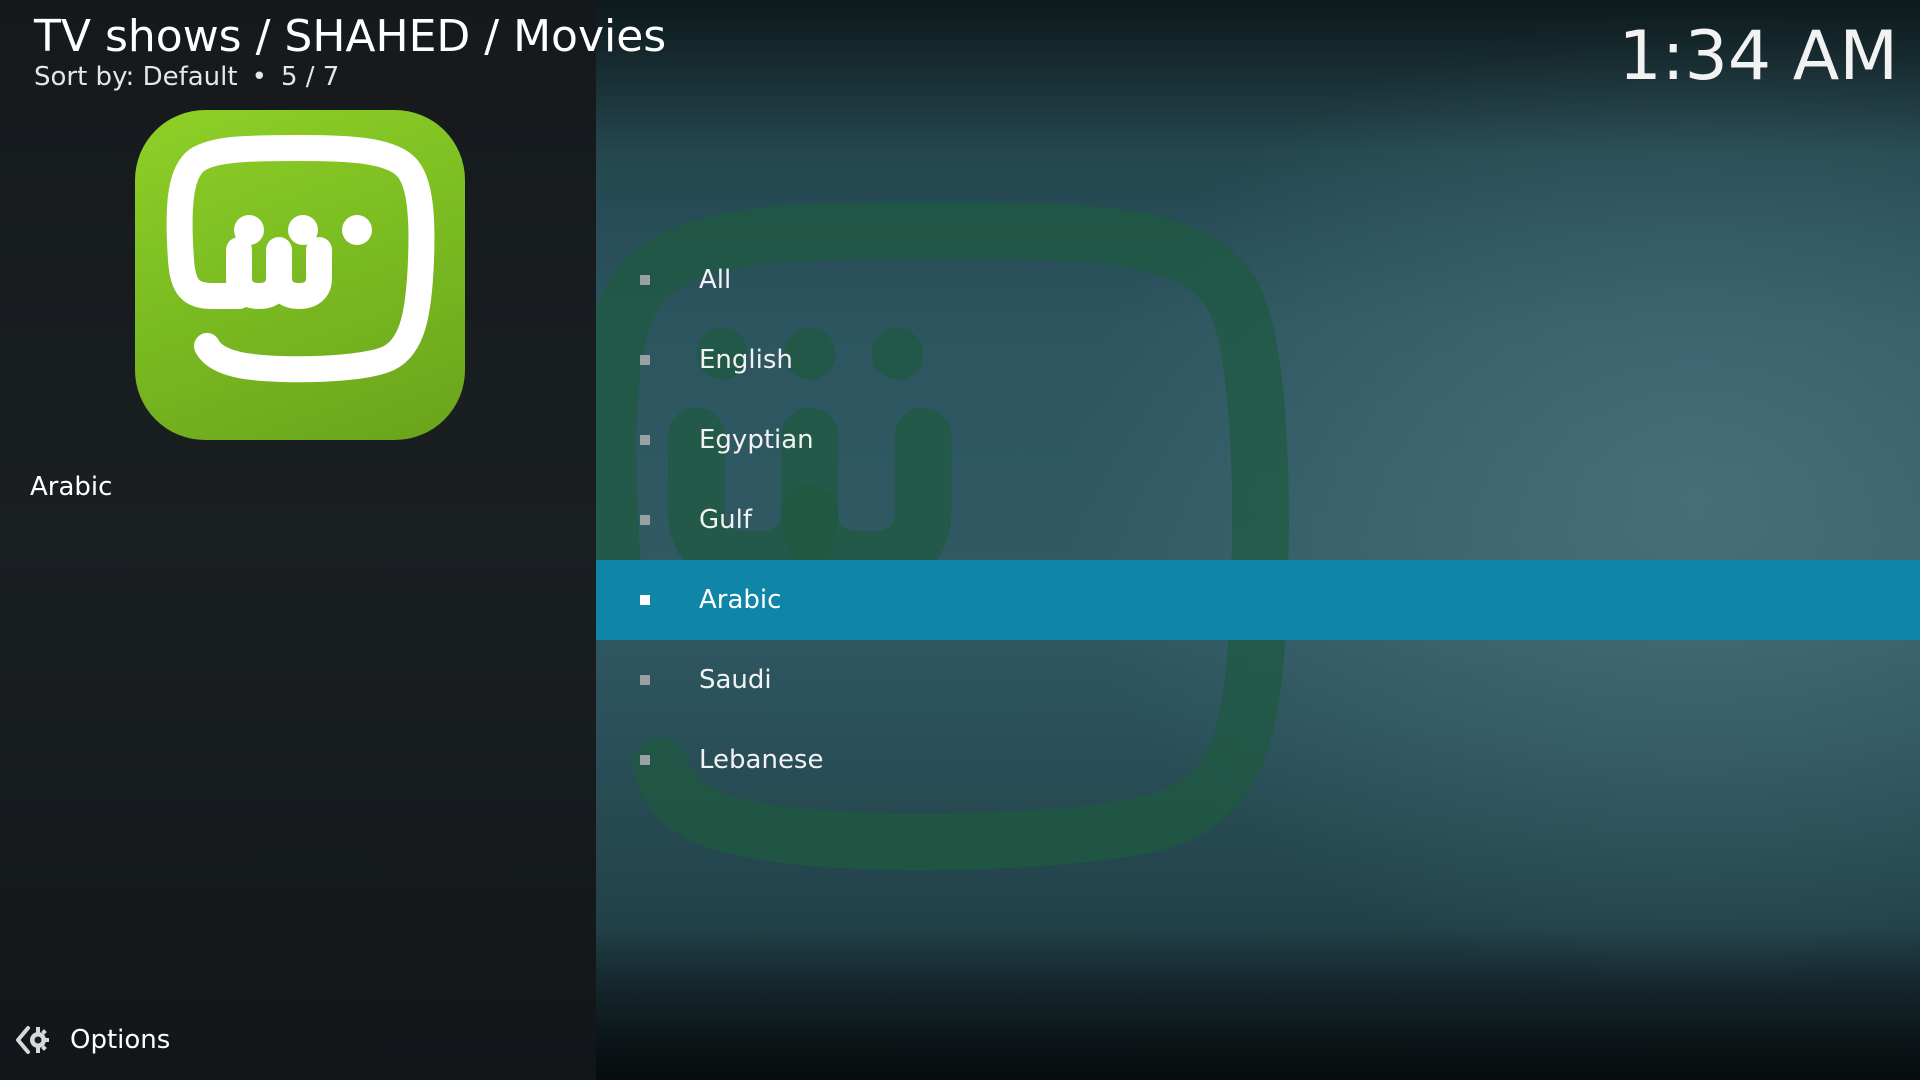  What do you see at coordinates (1258, 360) in the screenshot?
I see `list-item-english: English` at bounding box center [1258, 360].